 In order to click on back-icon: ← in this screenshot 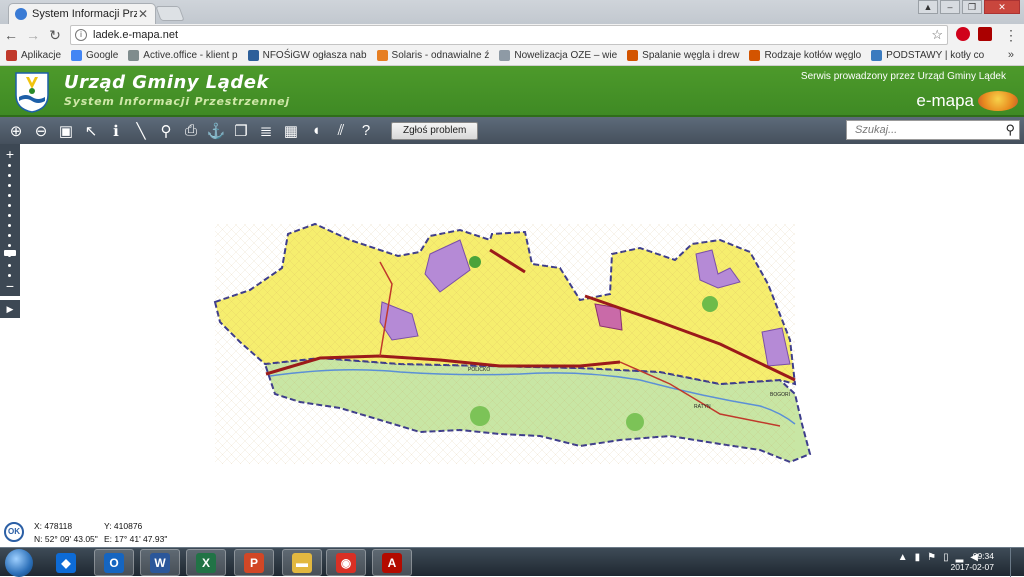, I will do `click(11, 35)`.